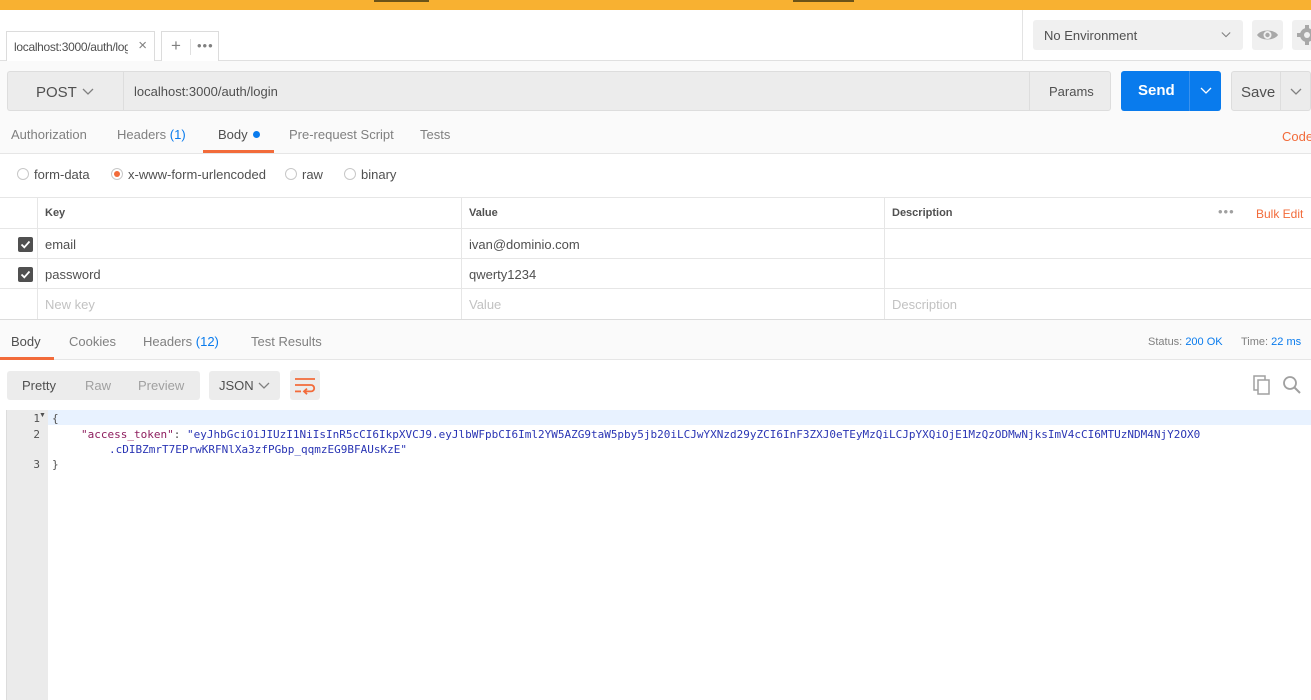 The image size is (1311, 700). I want to click on copy-icon, so click(1262, 385).